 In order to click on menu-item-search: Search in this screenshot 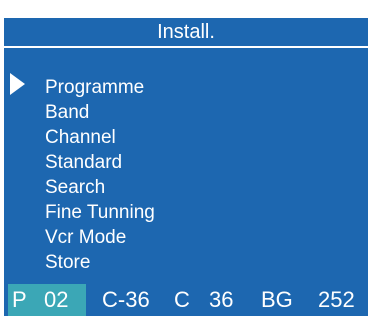, I will do `click(100, 187)`.